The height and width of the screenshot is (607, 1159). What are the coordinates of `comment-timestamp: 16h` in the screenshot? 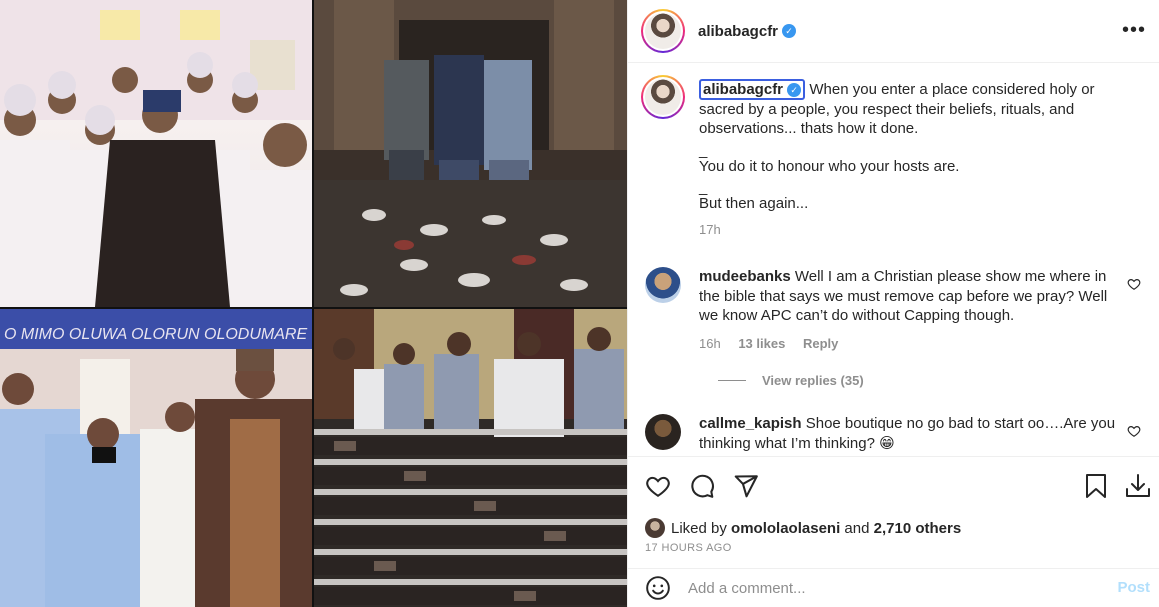 It's located at (710, 343).